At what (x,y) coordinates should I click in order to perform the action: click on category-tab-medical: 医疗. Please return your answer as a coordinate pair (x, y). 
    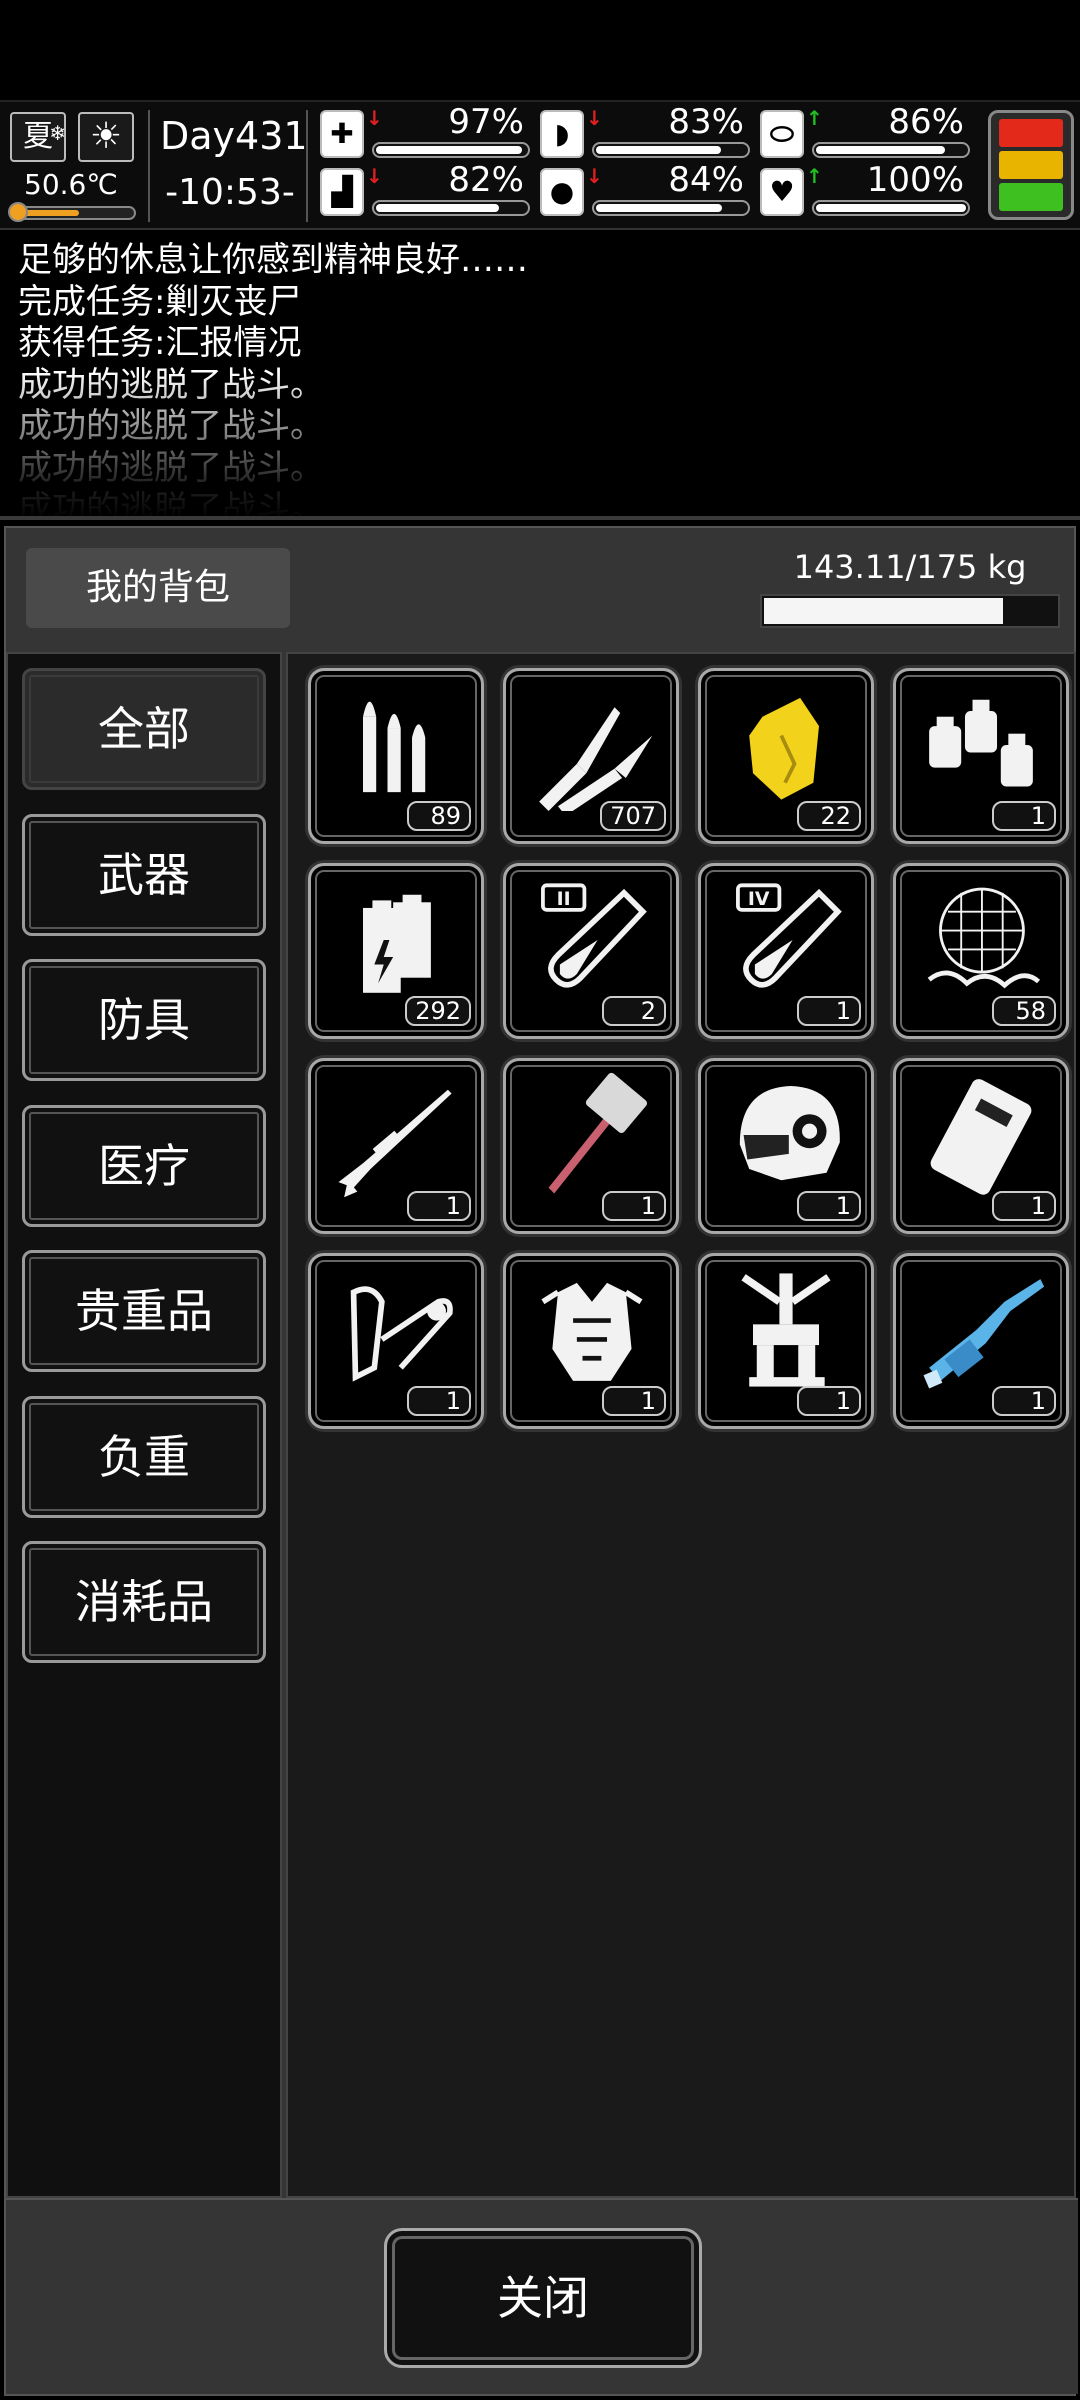
    Looking at the image, I should click on (144, 1165).